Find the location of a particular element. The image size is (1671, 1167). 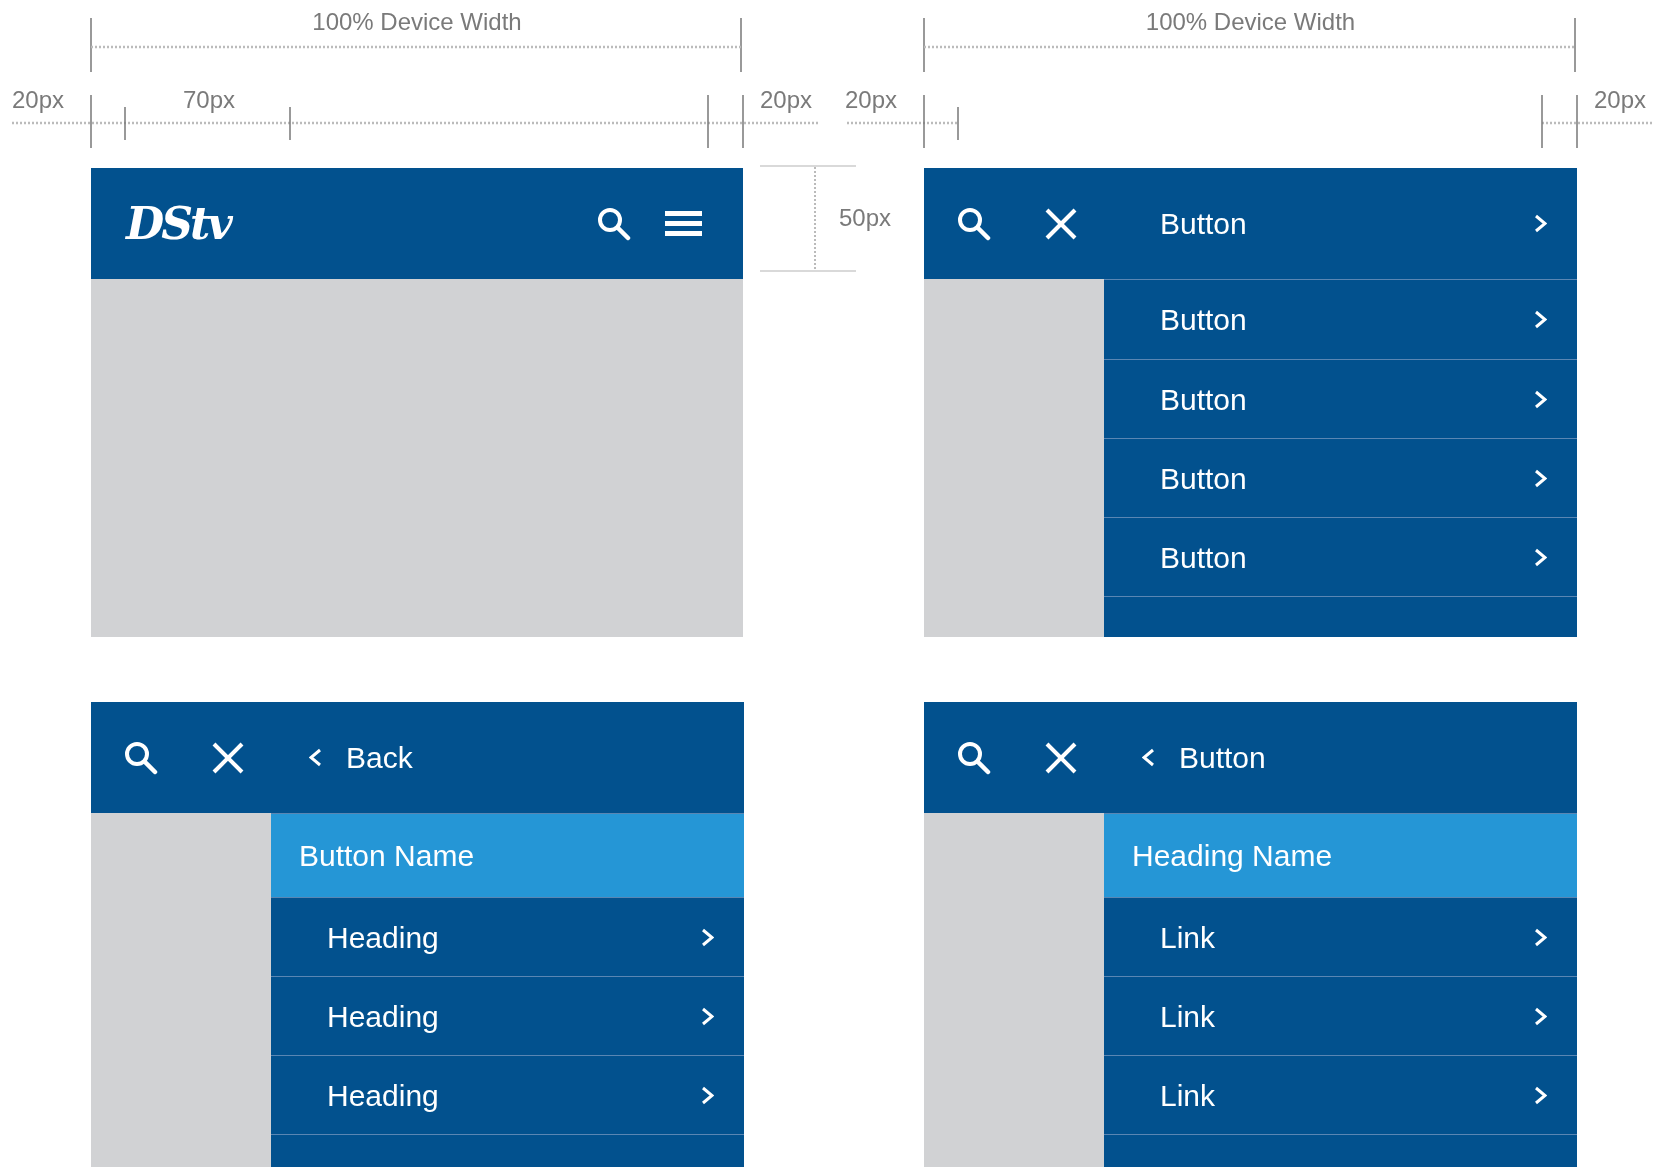

dimension-label: 70px is located at coordinates (209, 100).